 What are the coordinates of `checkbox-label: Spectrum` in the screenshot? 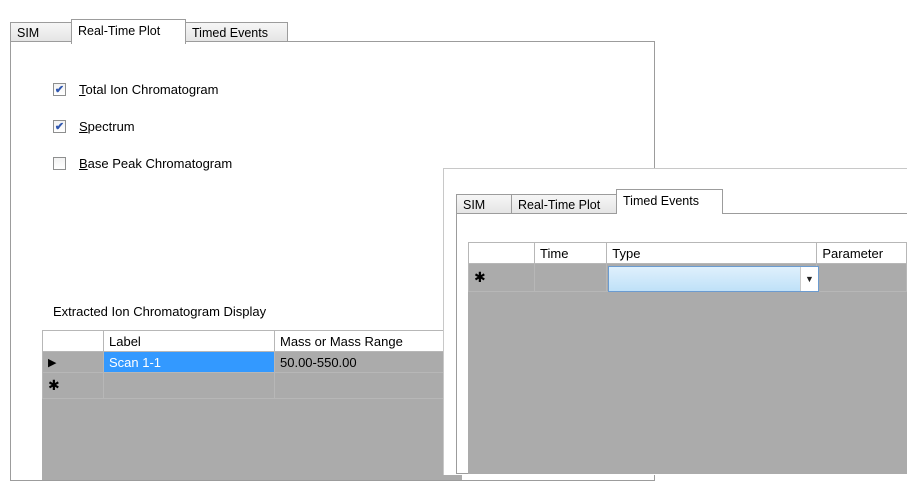 It's located at (107, 126).